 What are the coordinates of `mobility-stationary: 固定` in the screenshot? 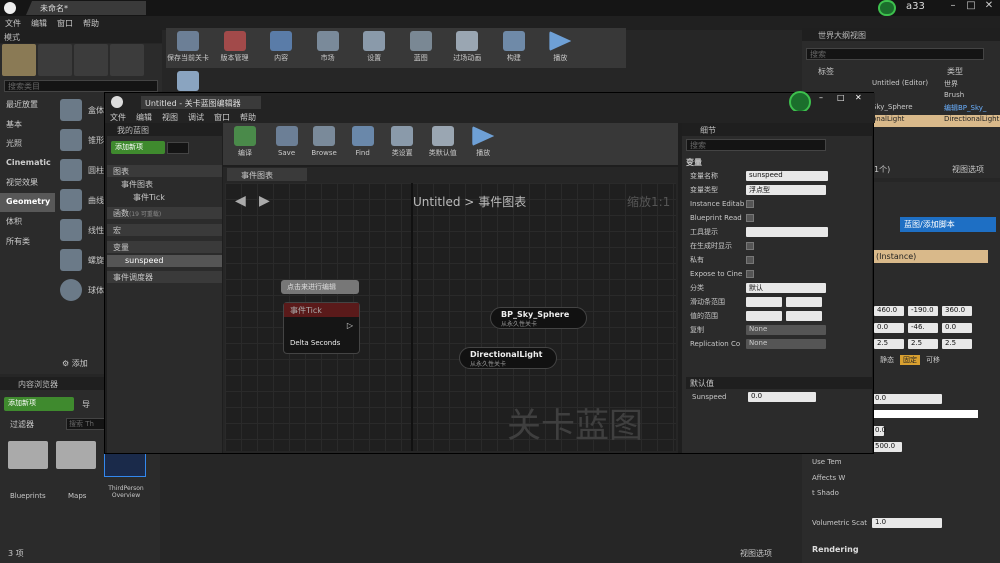 It's located at (910, 360).